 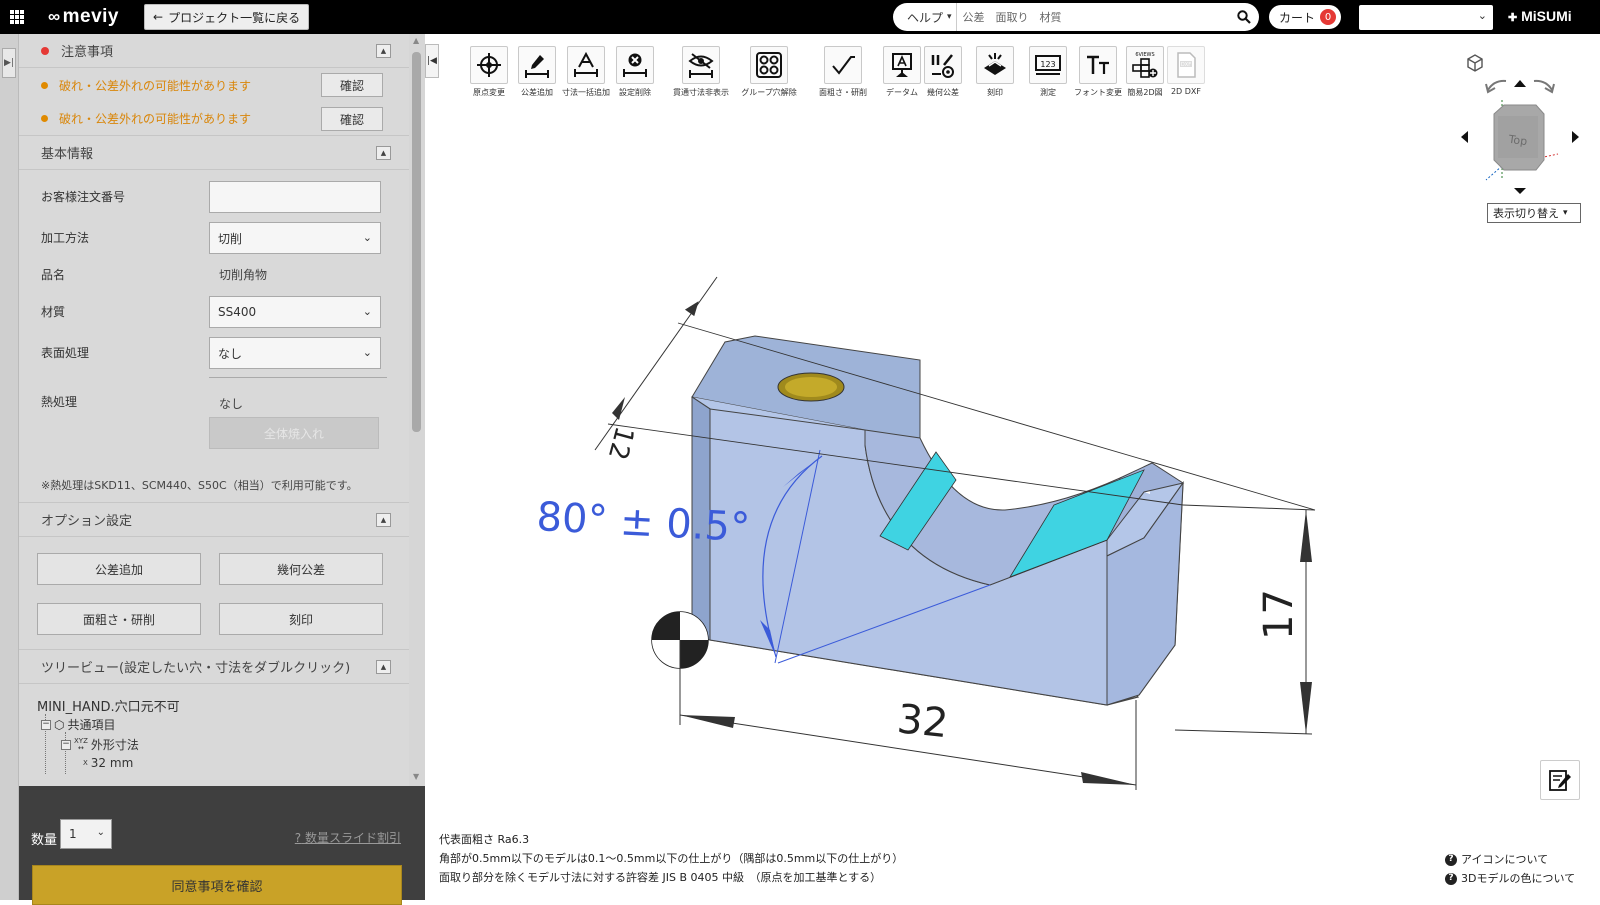 What do you see at coordinates (112, 763) in the screenshot?
I see `tree-node-label: 32 mm` at bounding box center [112, 763].